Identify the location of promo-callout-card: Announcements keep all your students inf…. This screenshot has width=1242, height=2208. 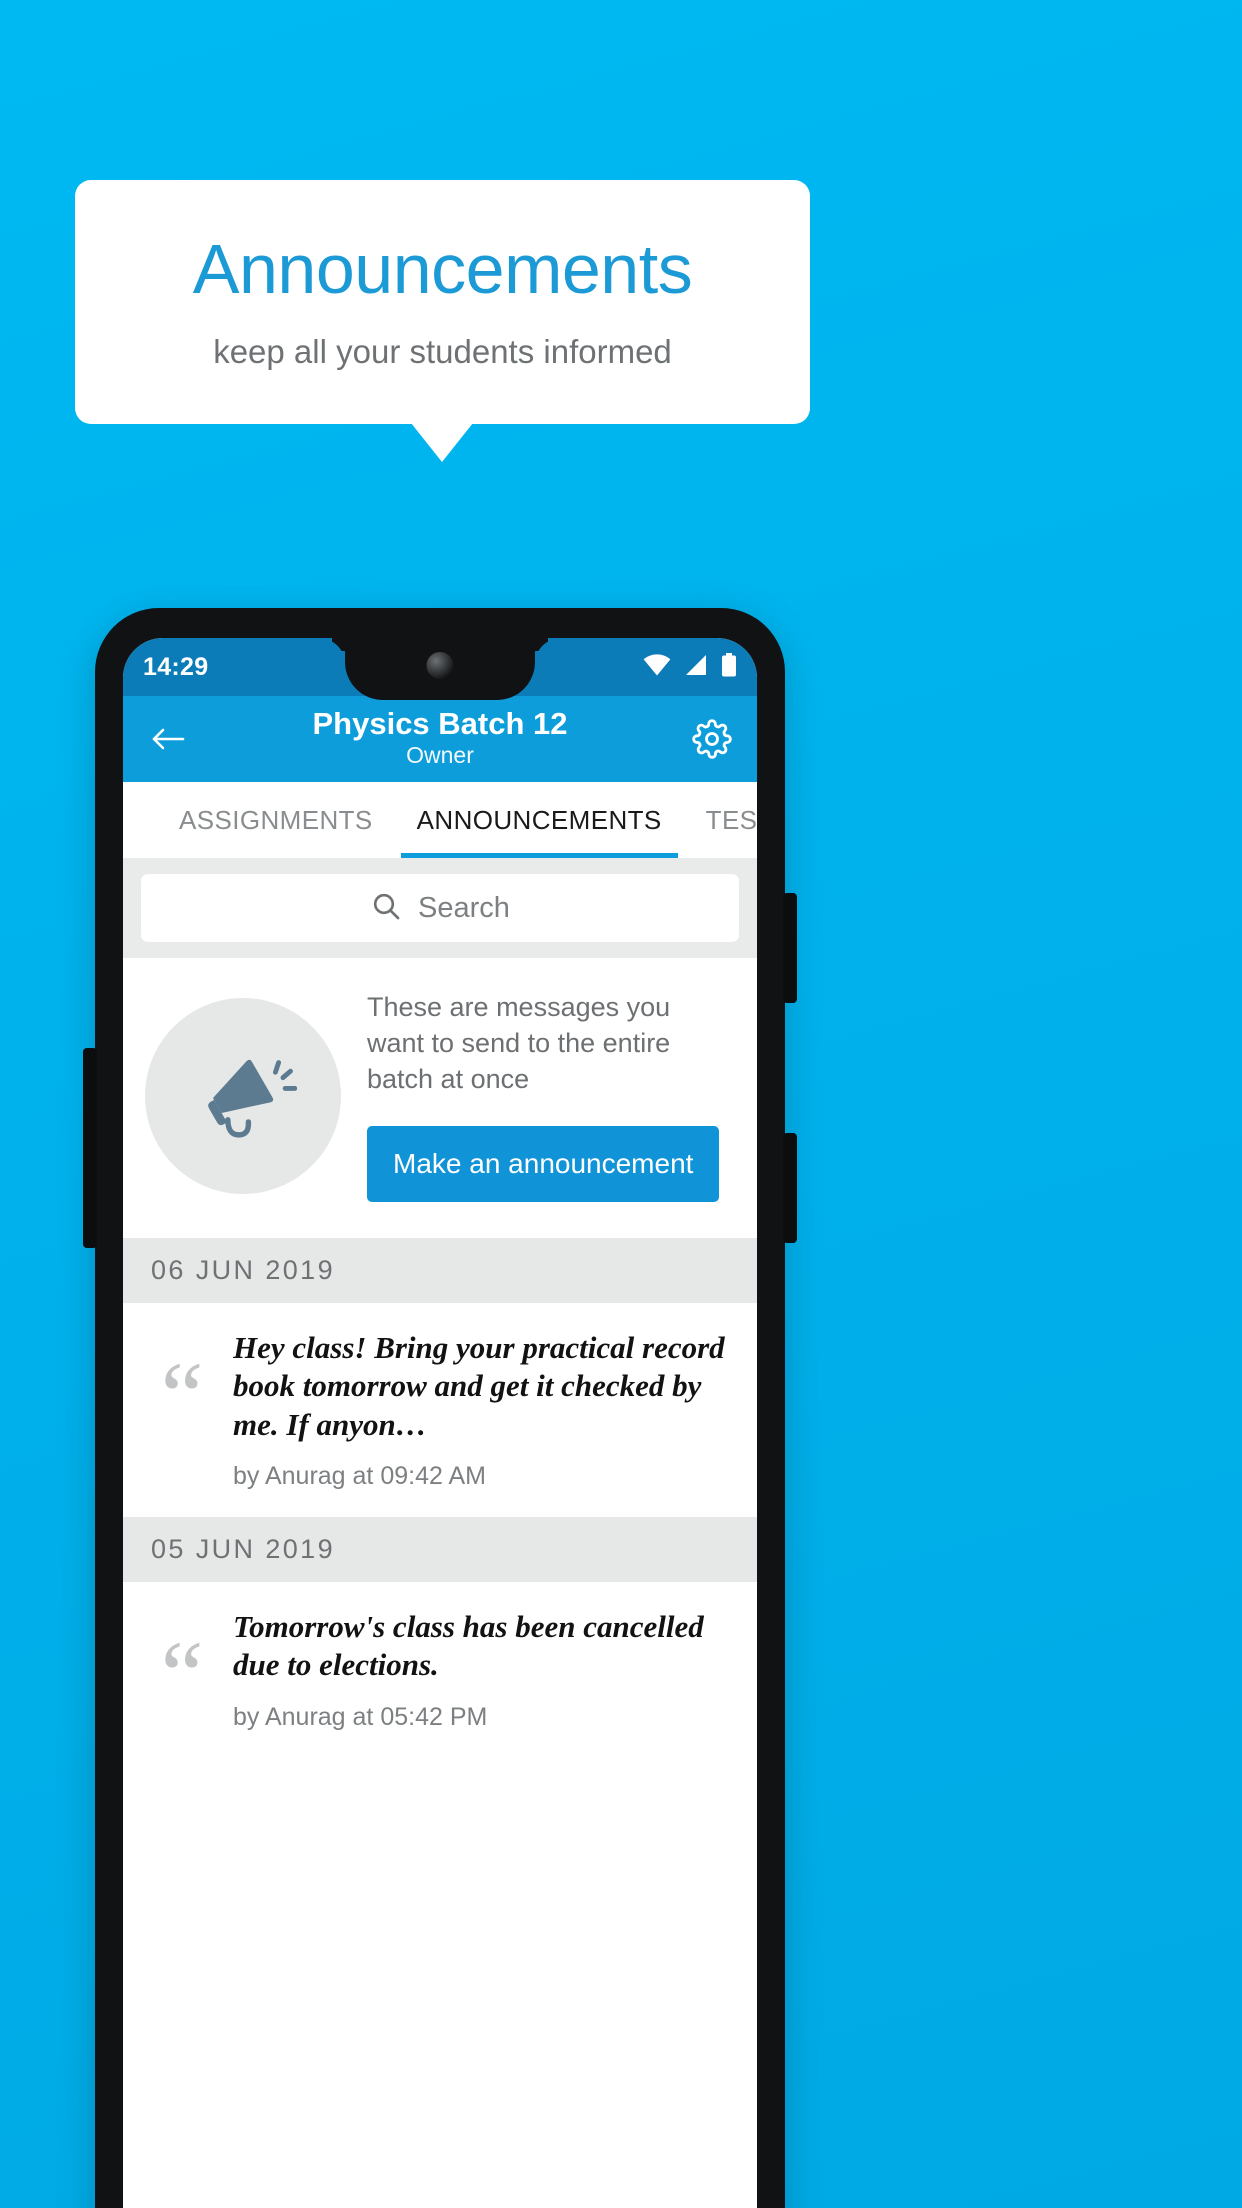
(442, 302).